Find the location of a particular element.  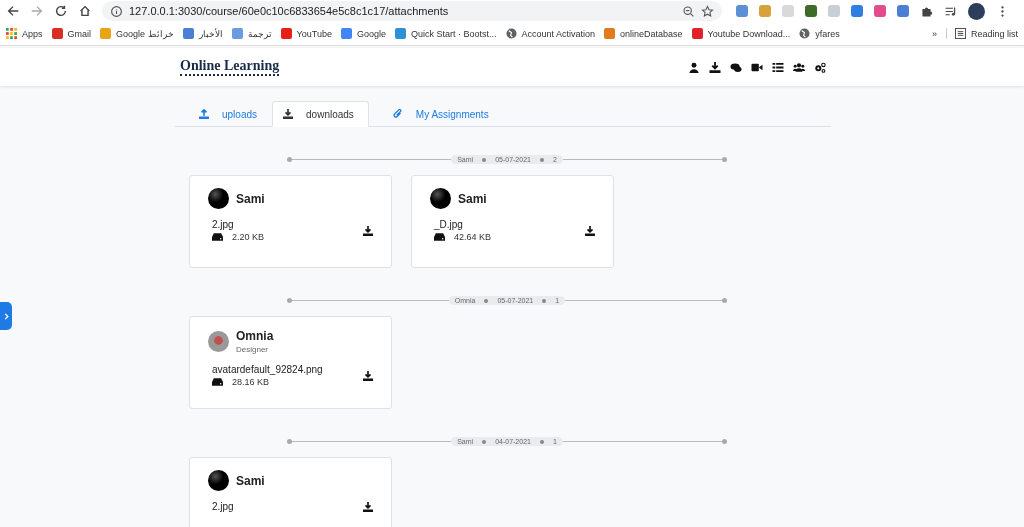

star-icon is located at coordinates (707, 11).